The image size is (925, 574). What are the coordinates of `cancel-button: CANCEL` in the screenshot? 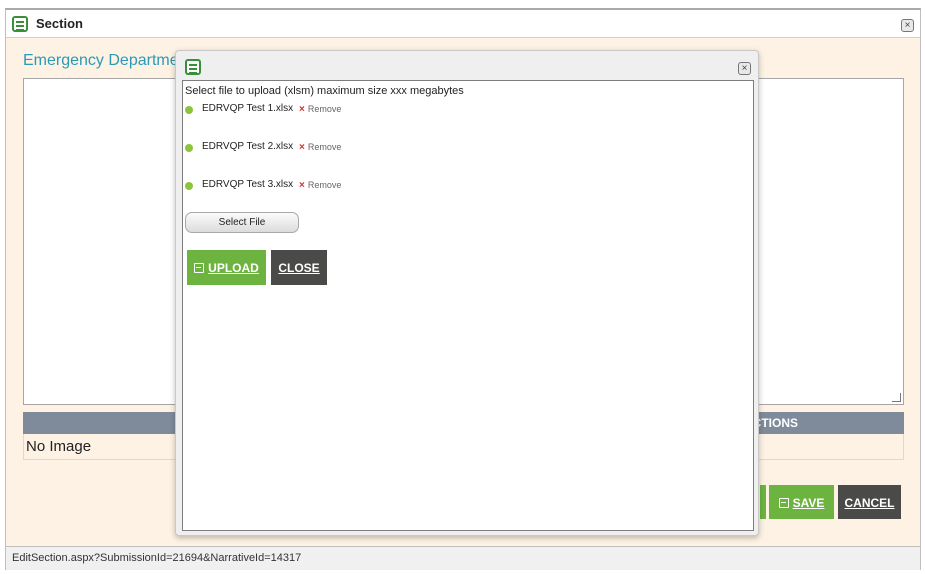 It's located at (869, 502).